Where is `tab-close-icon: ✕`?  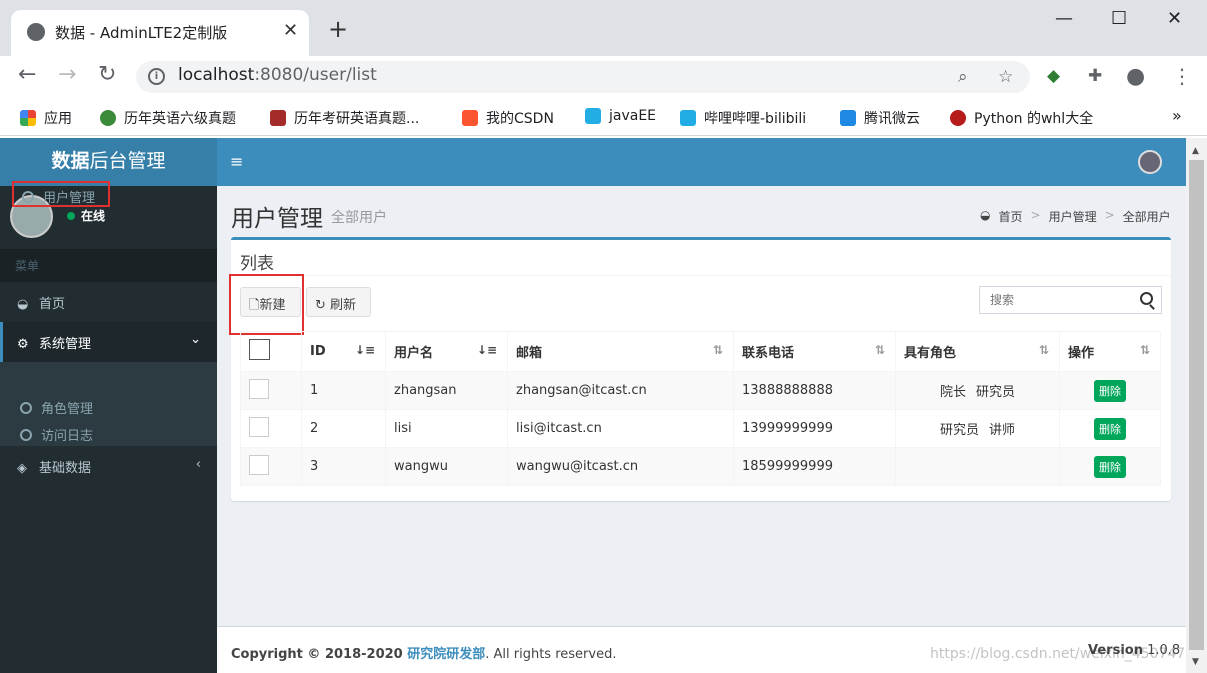
tab-close-icon: ✕ is located at coordinates (290, 30).